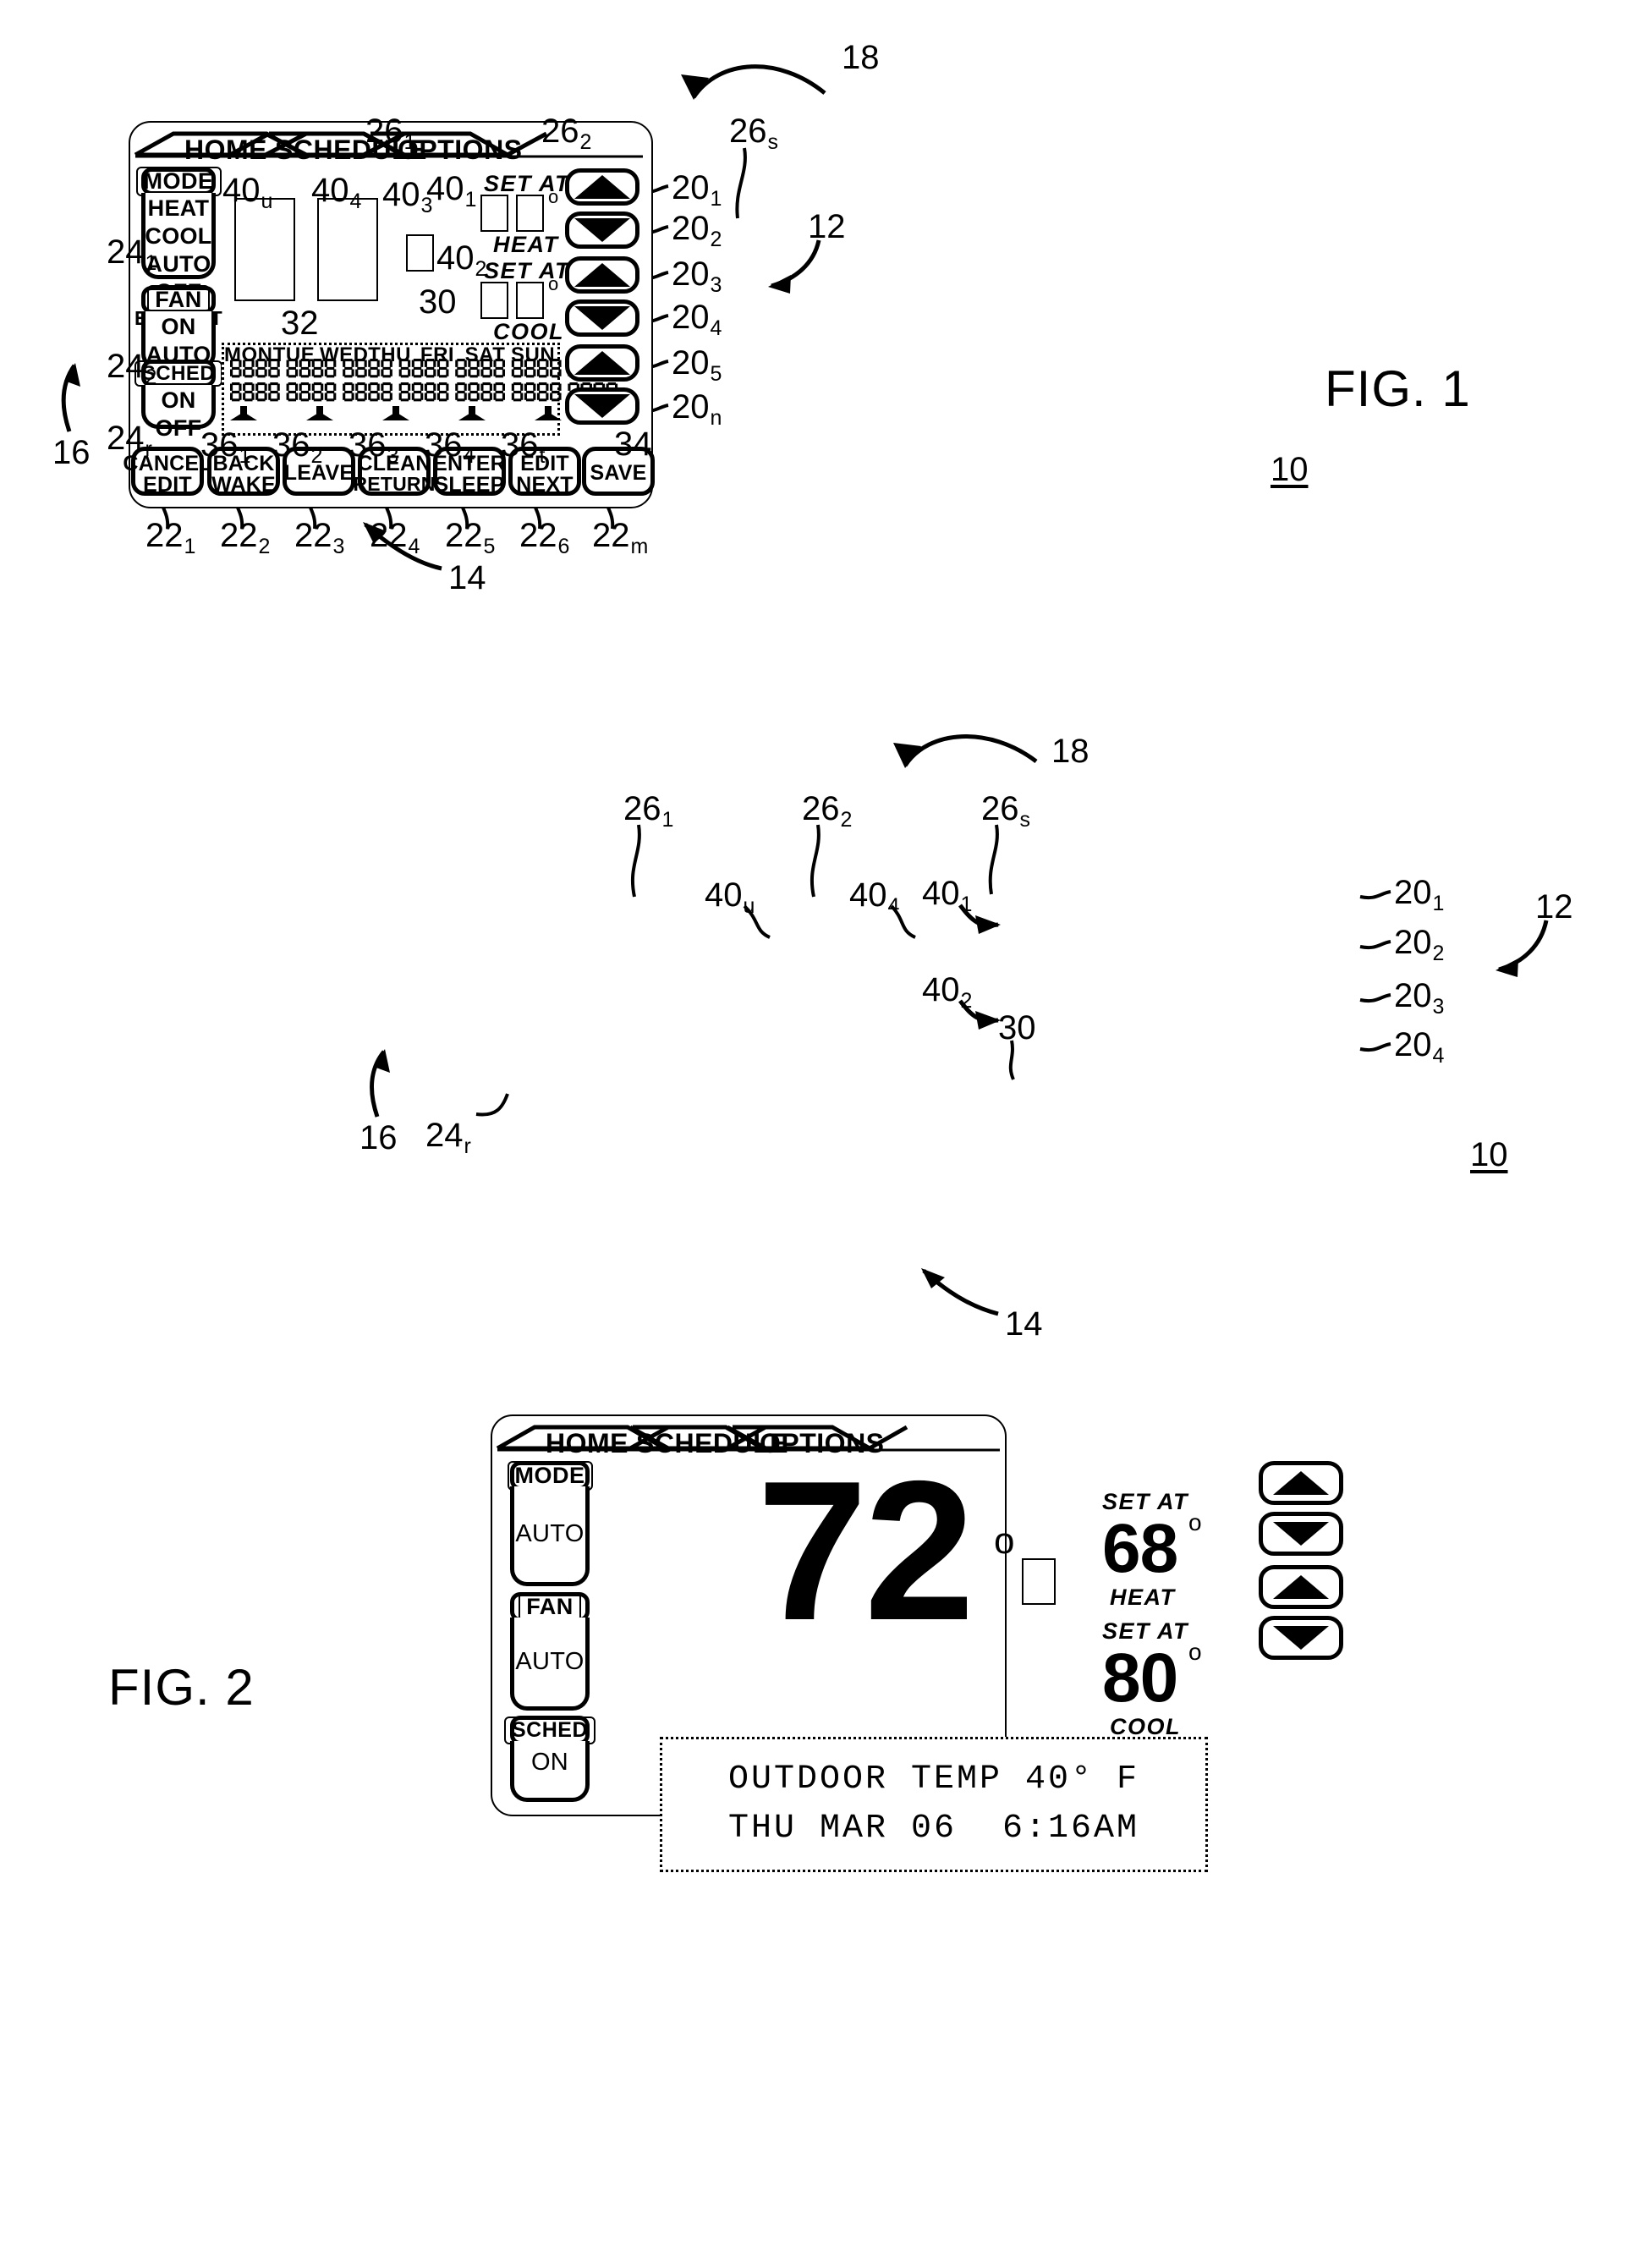  What do you see at coordinates (1004, 1541) in the screenshot?
I see `current-temperature-degree-fig2: o` at bounding box center [1004, 1541].